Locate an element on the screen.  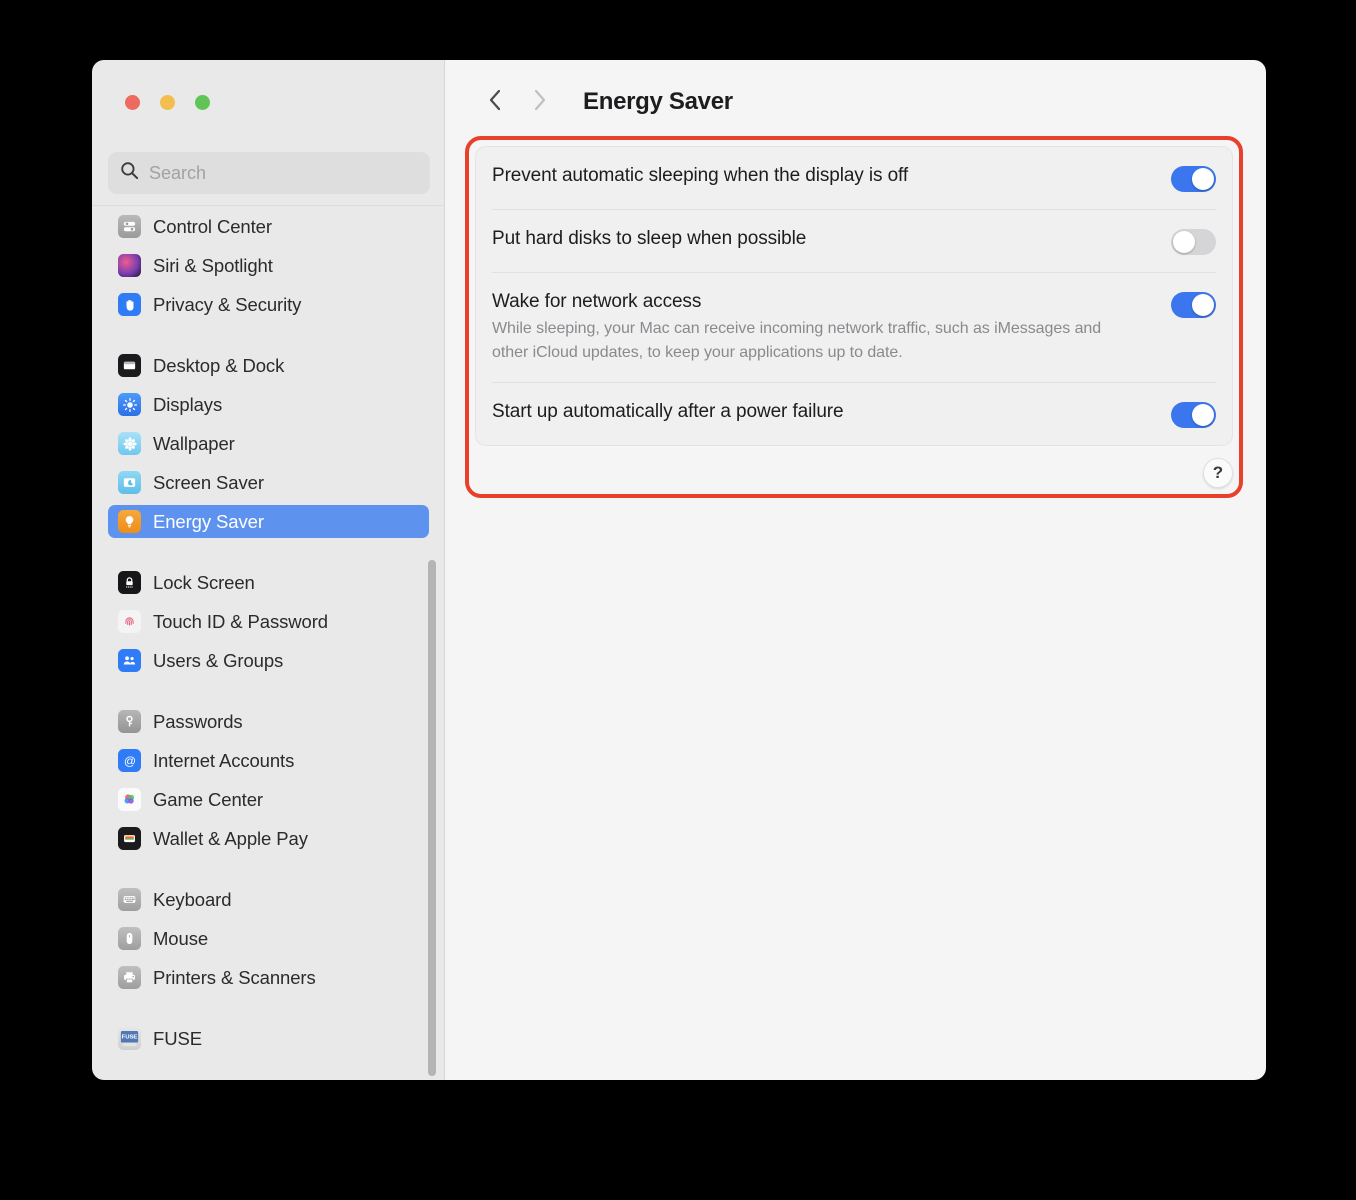
chevron-left-icon is located at coordinates (495, 102).